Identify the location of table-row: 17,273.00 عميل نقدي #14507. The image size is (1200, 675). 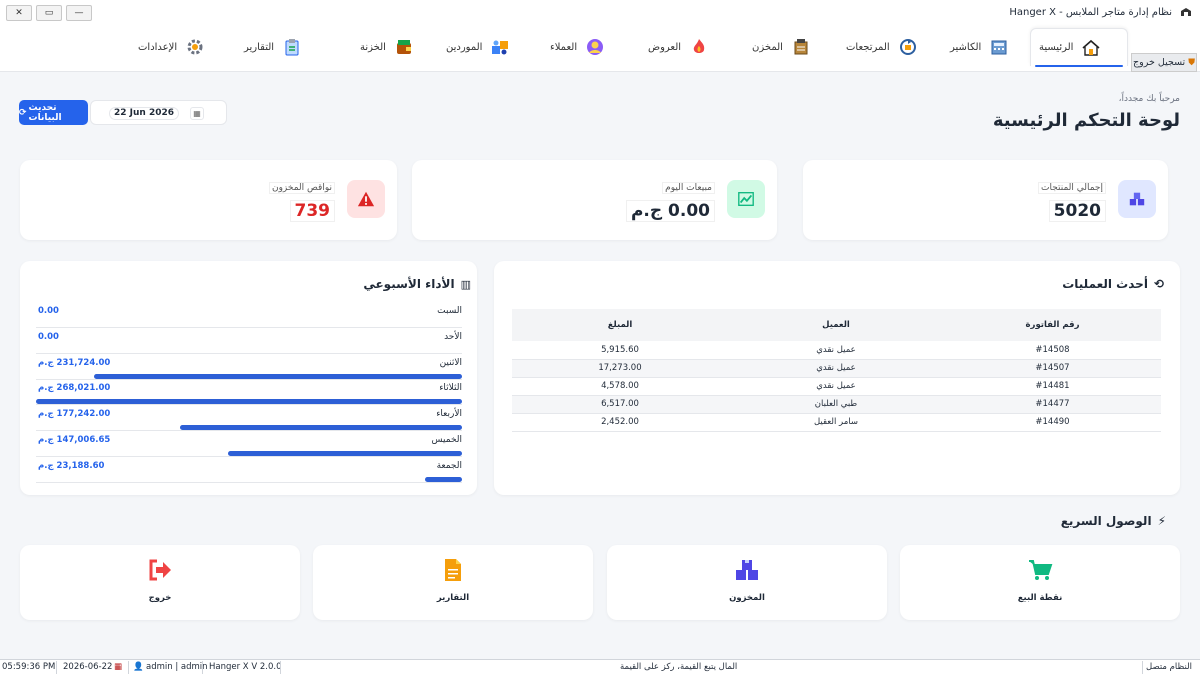
(836, 368).